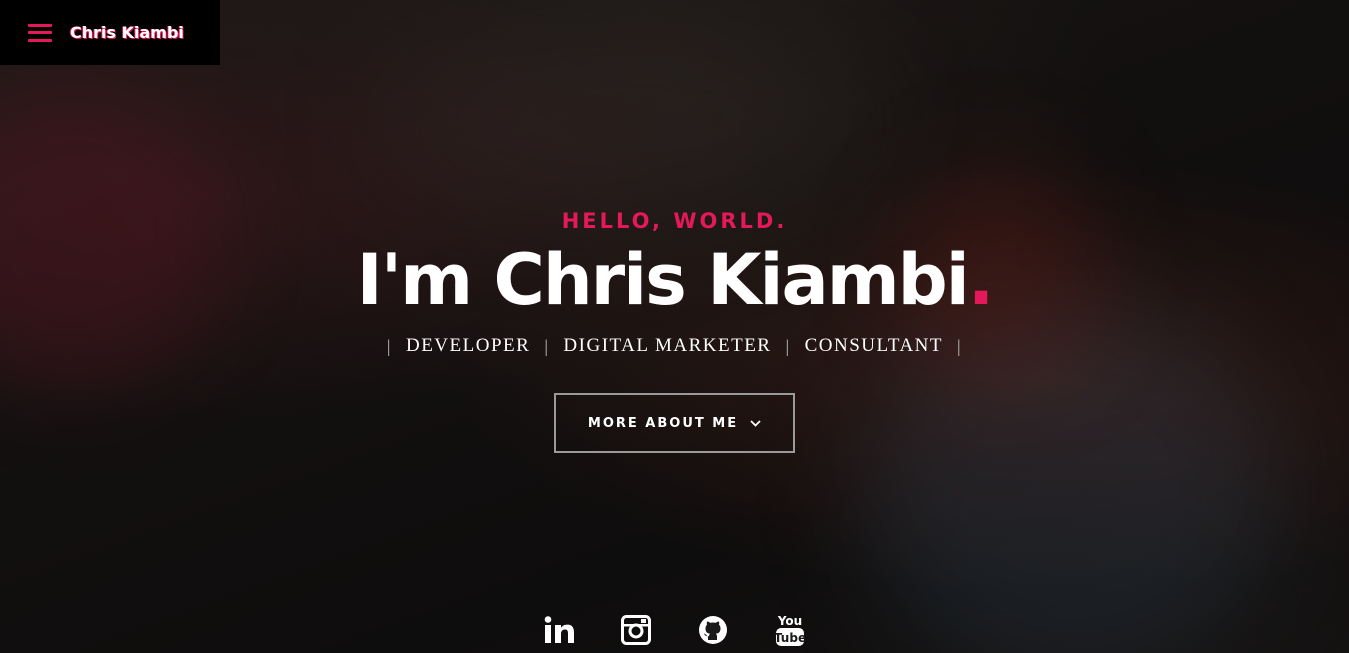  I want to click on chevron-down-icon, so click(755, 423).